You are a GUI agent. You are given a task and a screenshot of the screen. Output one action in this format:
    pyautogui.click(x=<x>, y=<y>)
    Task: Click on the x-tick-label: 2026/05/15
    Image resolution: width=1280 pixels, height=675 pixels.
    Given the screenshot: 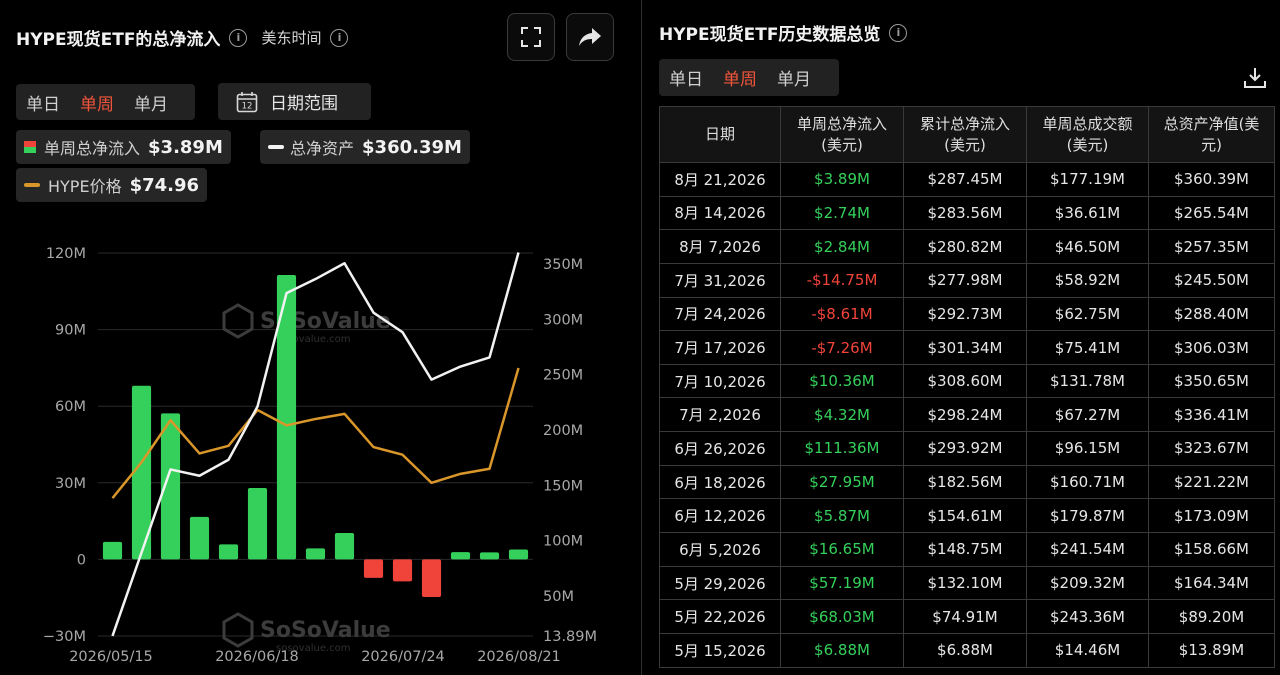 What is the action you would take?
    pyautogui.click(x=111, y=657)
    